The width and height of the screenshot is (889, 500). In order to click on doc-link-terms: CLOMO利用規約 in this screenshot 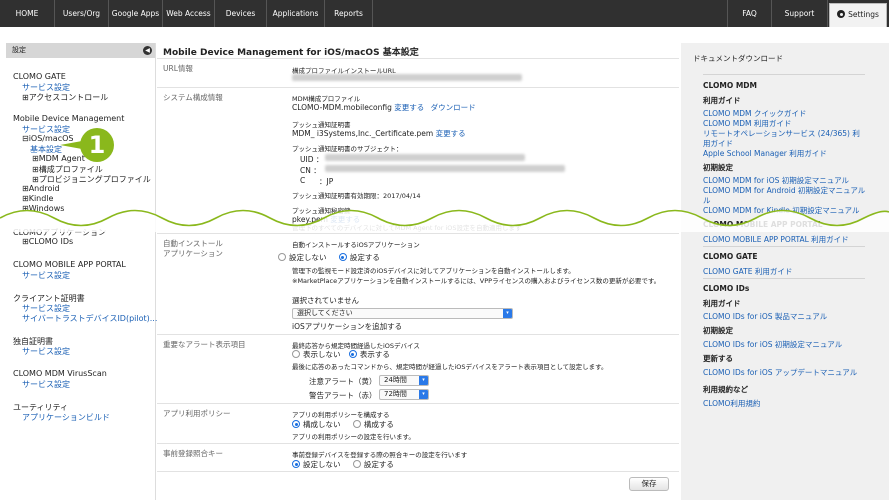, I will do `click(731, 403)`.